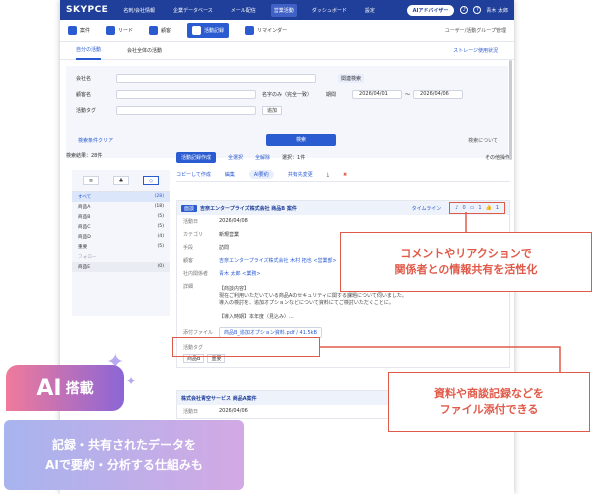  What do you see at coordinates (124, 455) in the screenshot?
I see `ai-description: 記録・共有されたデータを AIで要約・分析する仕組みも` at bounding box center [124, 455].